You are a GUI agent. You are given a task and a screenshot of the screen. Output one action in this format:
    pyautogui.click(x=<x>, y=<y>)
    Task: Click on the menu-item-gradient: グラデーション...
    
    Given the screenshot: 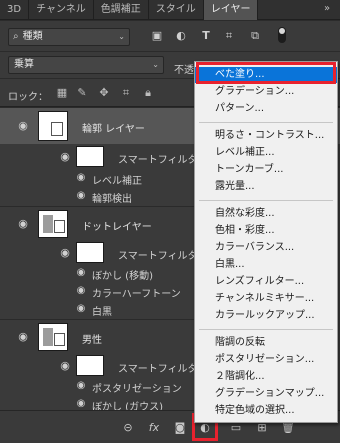 What is the action you would take?
    pyautogui.click(x=266, y=92)
    